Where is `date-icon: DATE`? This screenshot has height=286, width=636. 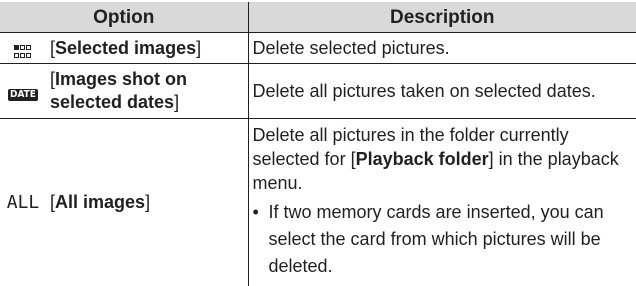
date-icon: DATE is located at coordinates (23, 95).